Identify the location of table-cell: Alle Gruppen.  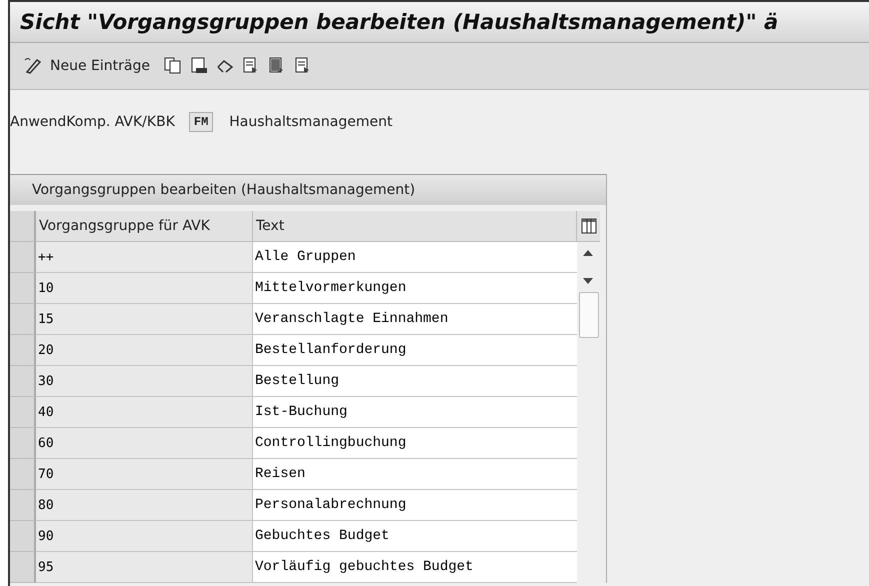
(415, 257).